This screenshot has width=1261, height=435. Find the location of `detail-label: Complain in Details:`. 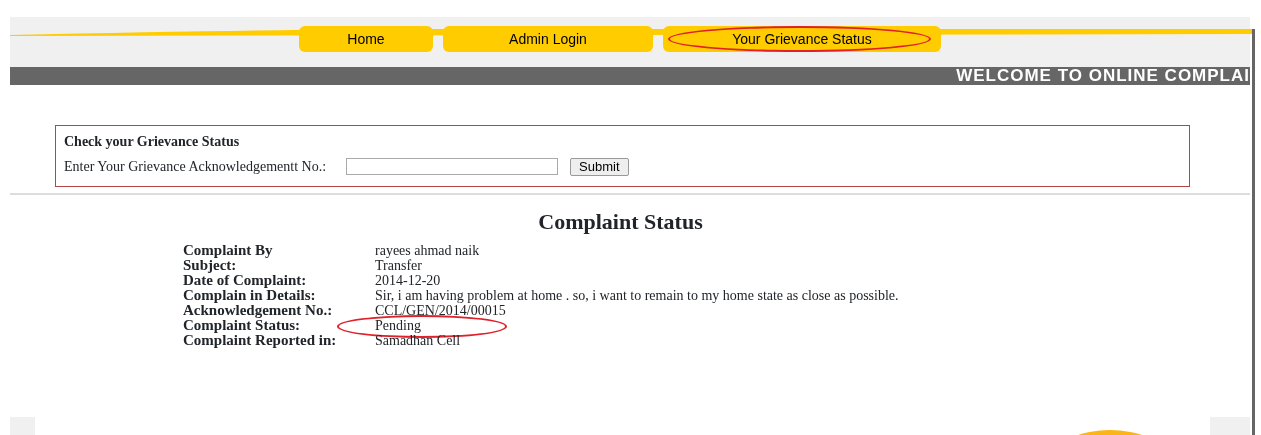

detail-label: Complain in Details: is located at coordinates (250, 295).